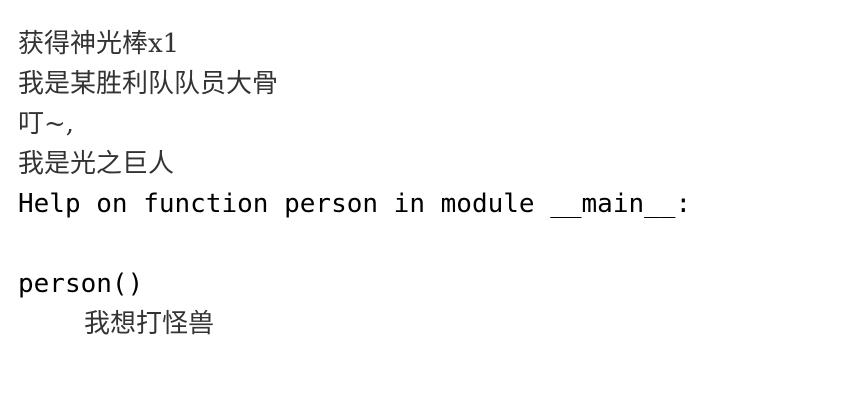 The width and height of the screenshot is (858, 415). I want to click on output-line-2: 我是某胜利队队员大骨, so click(148, 84).